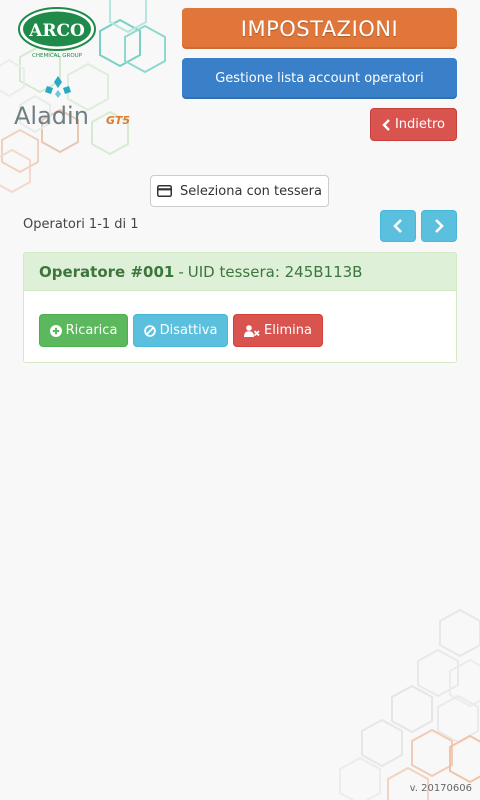 This screenshot has height=800, width=480. What do you see at coordinates (57, 56) in the screenshot?
I see `svg-text: CHEMICAL GROUP` at bounding box center [57, 56].